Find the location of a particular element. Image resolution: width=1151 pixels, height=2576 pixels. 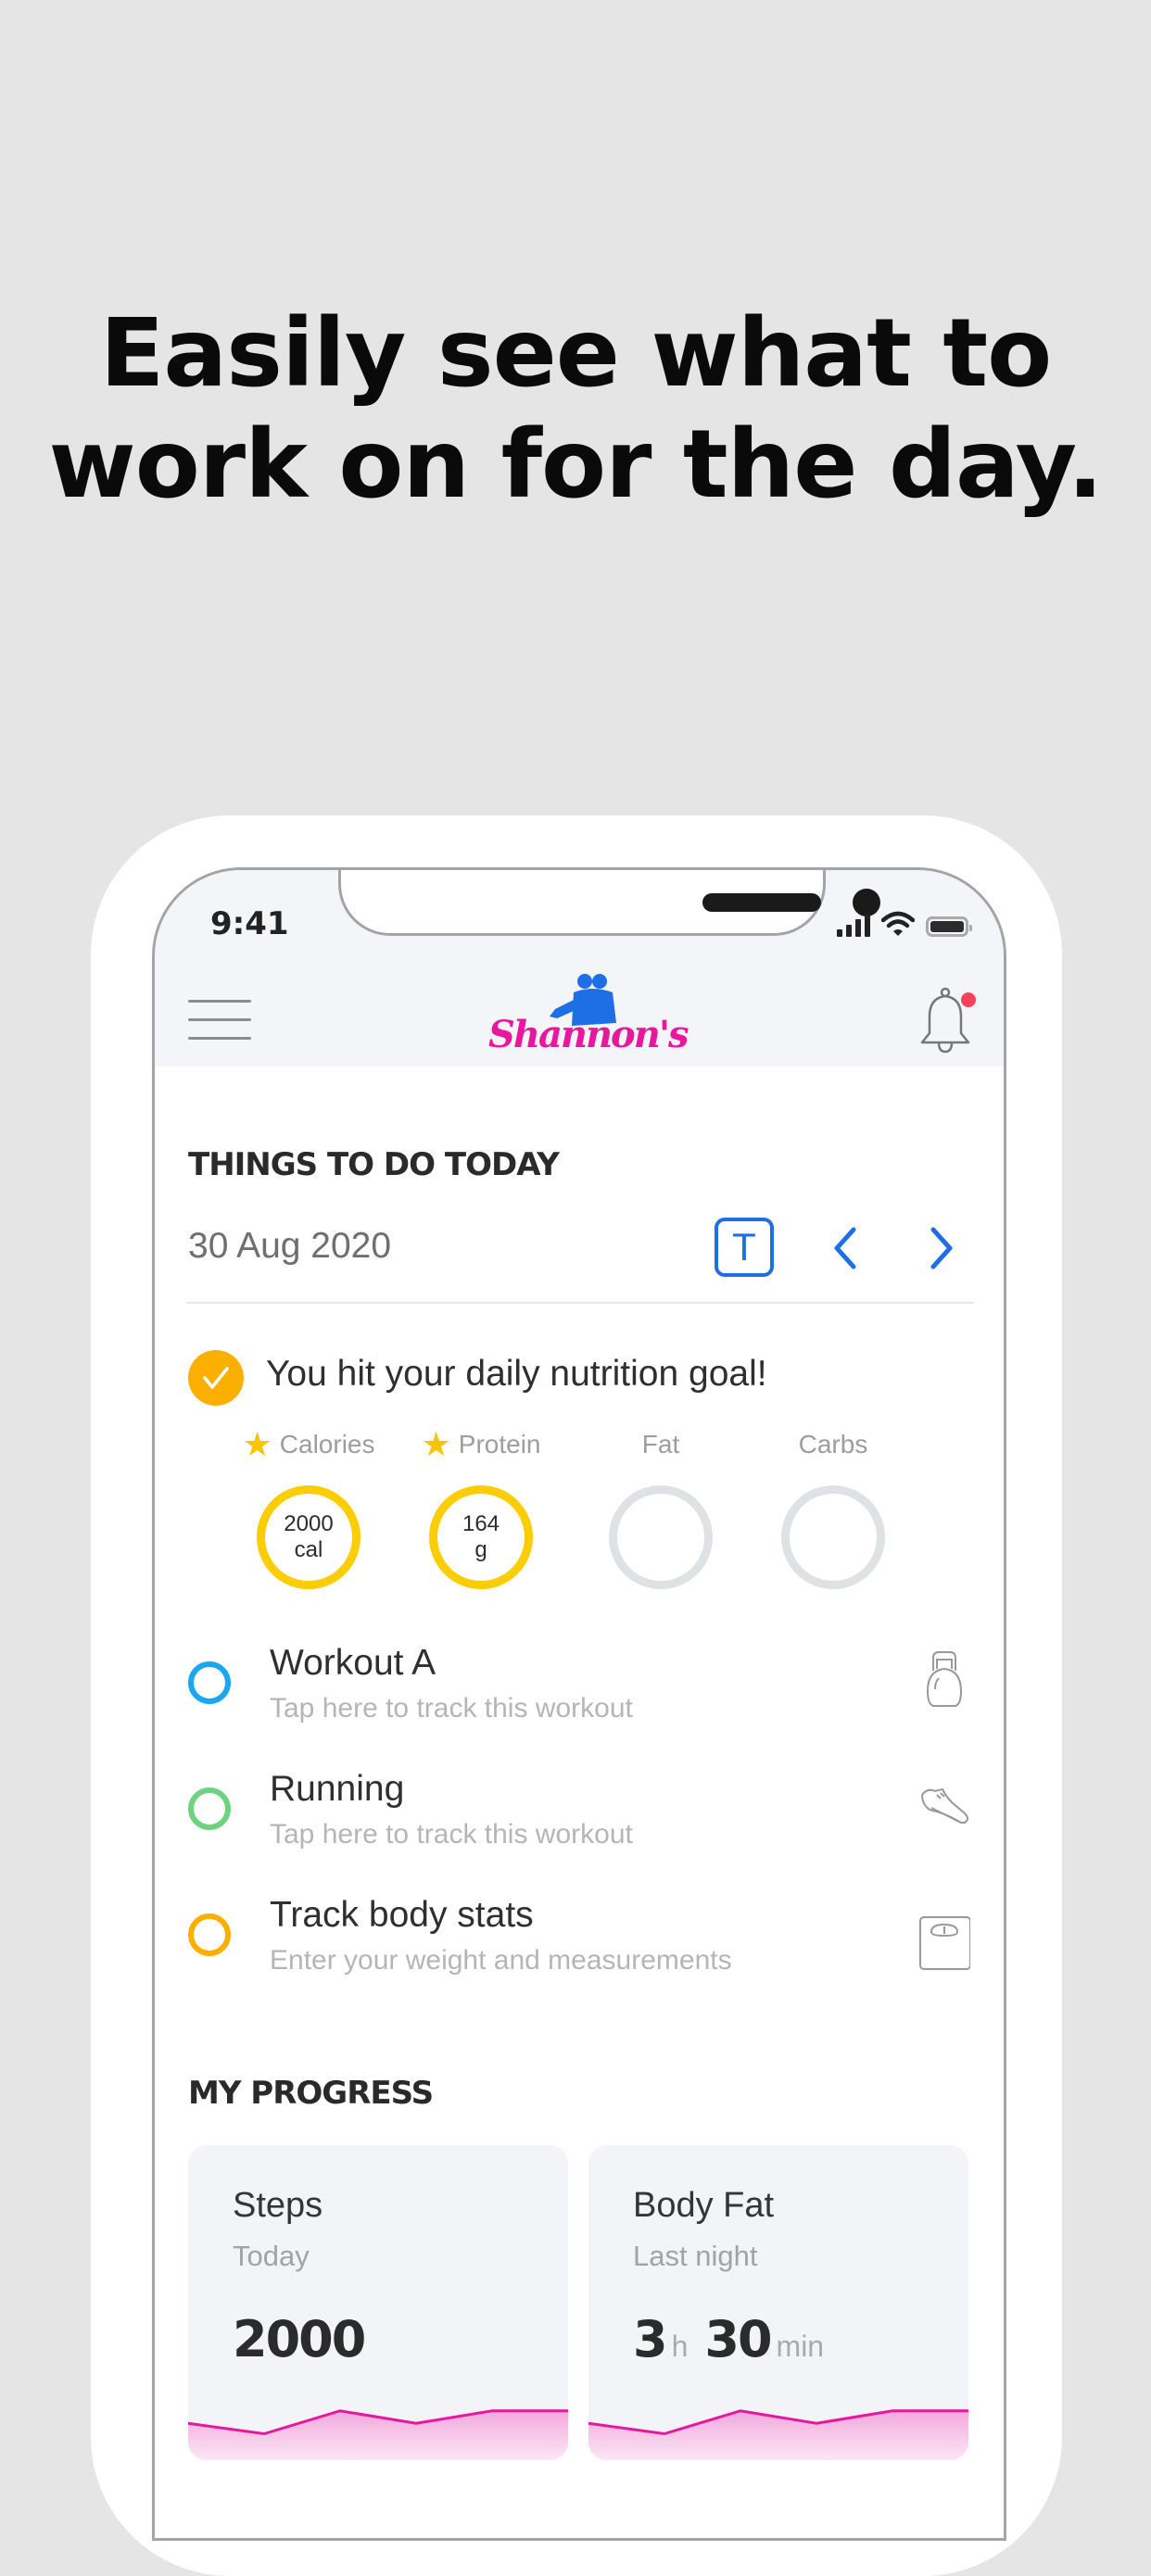

status-icons is located at coordinates (904, 924).